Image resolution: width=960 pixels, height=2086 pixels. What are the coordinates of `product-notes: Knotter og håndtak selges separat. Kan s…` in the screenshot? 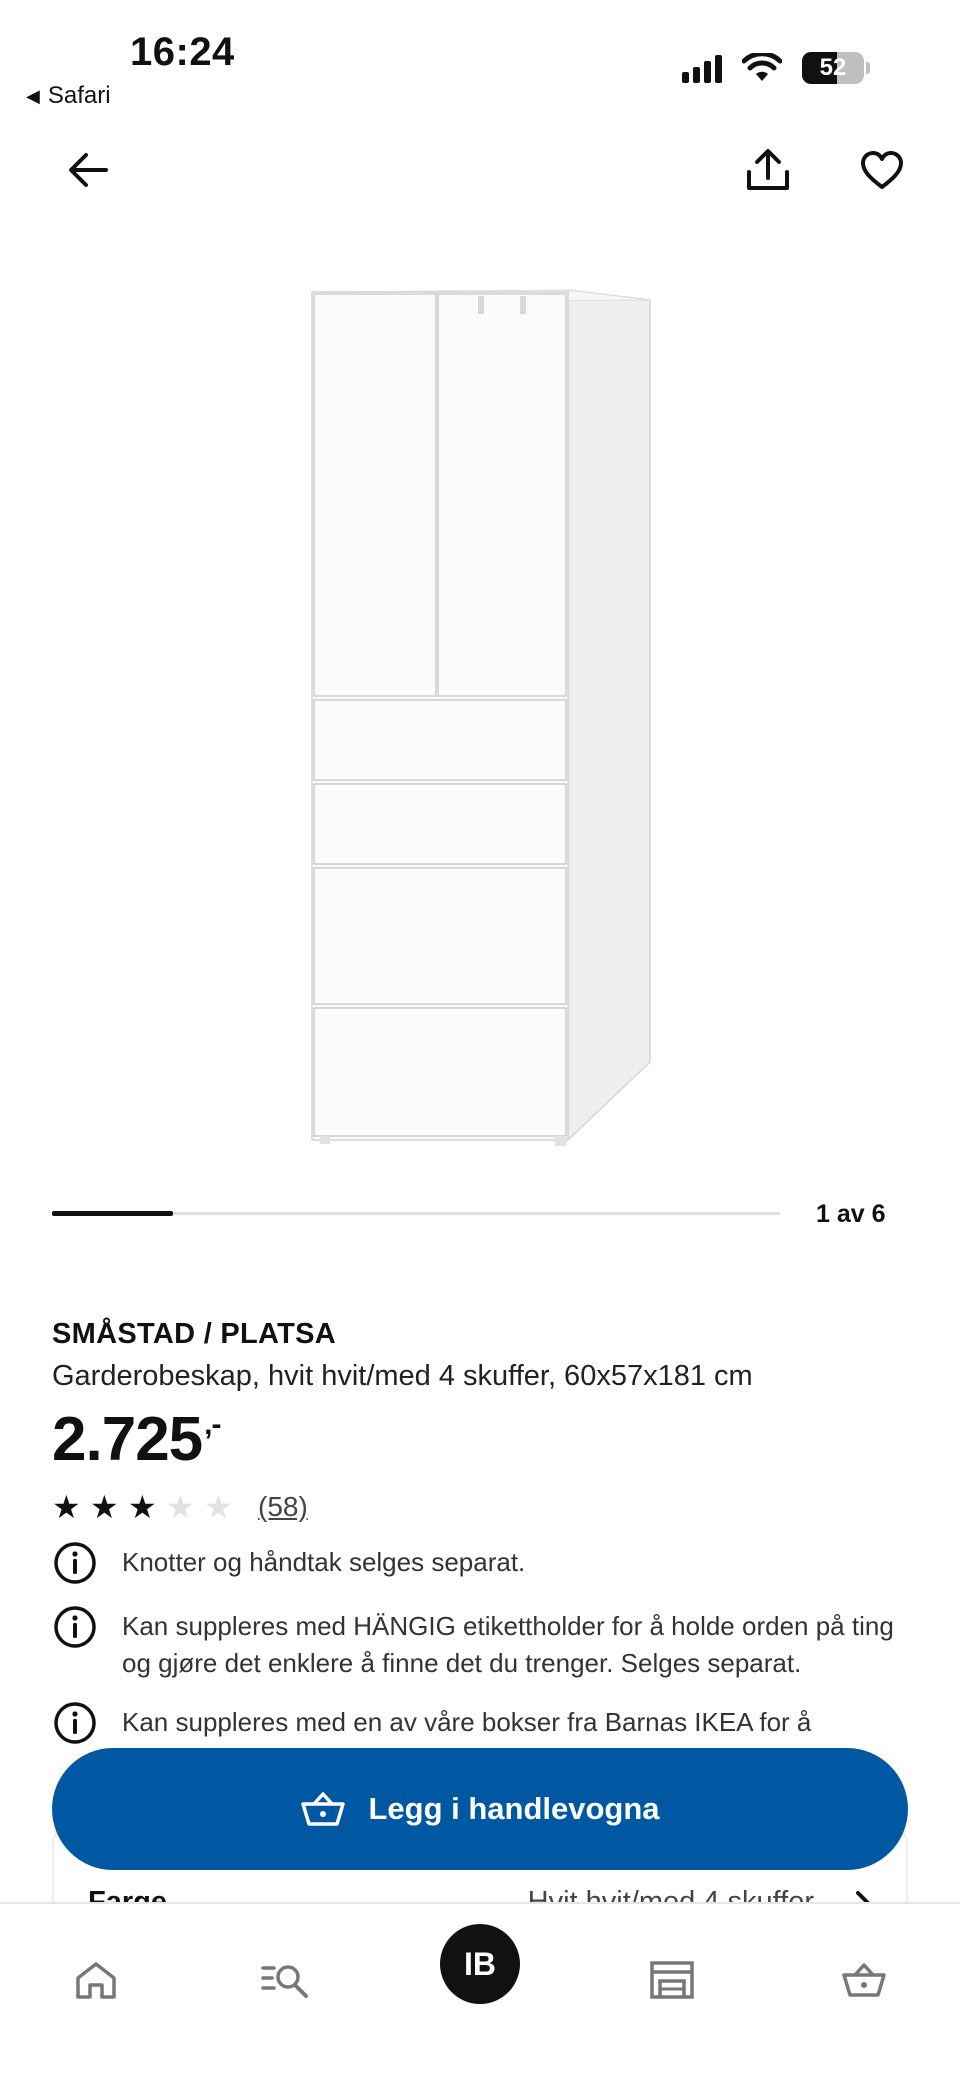 It's located at (487, 1655).